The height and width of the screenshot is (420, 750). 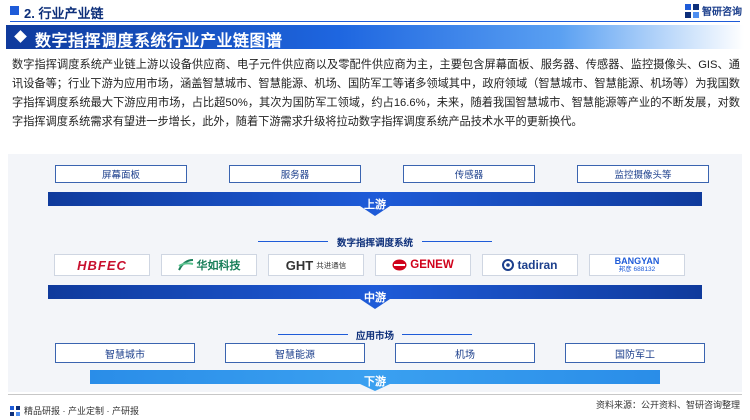 I want to click on downstream-item: 智慧城市, so click(x=125, y=353).